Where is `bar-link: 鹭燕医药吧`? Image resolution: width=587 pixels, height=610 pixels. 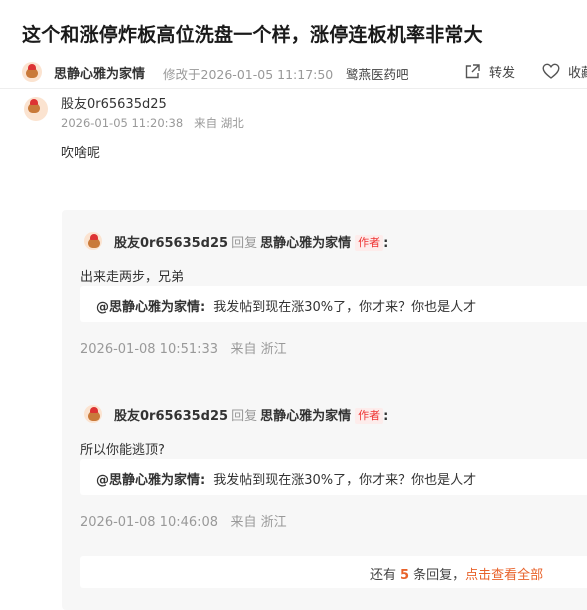
bar-link: 鹭燕医药吧 is located at coordinates (377, 73).